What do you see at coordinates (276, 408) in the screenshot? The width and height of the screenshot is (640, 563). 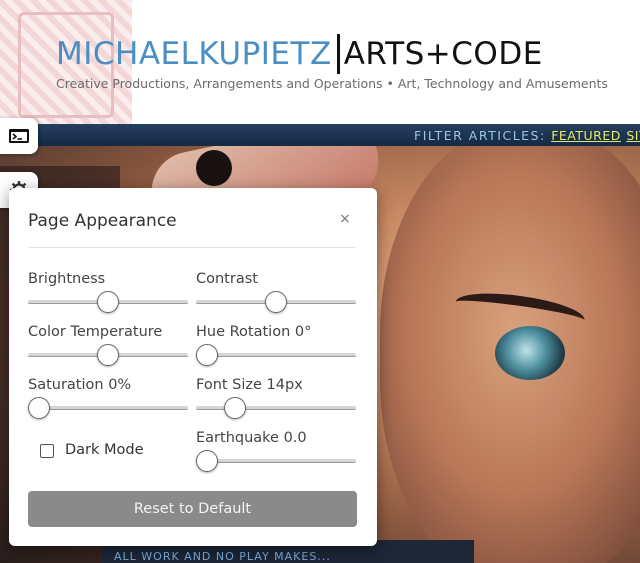 I see `font-size-slider` at bounding box center [276, 408].